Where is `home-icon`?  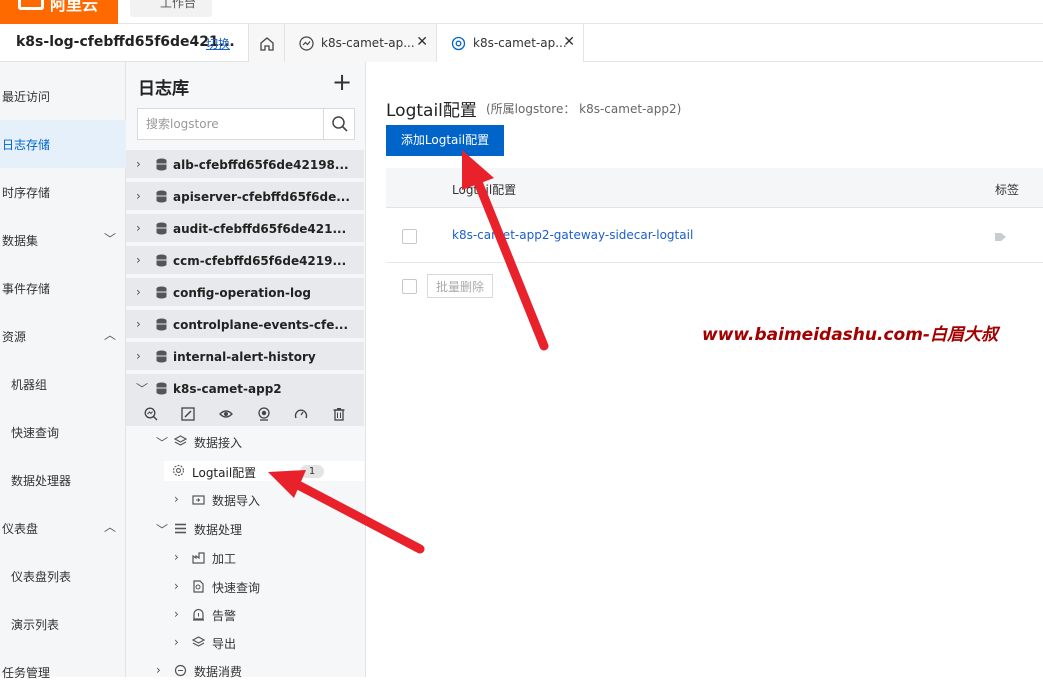
home-icon is located at coordinates (267, 44).